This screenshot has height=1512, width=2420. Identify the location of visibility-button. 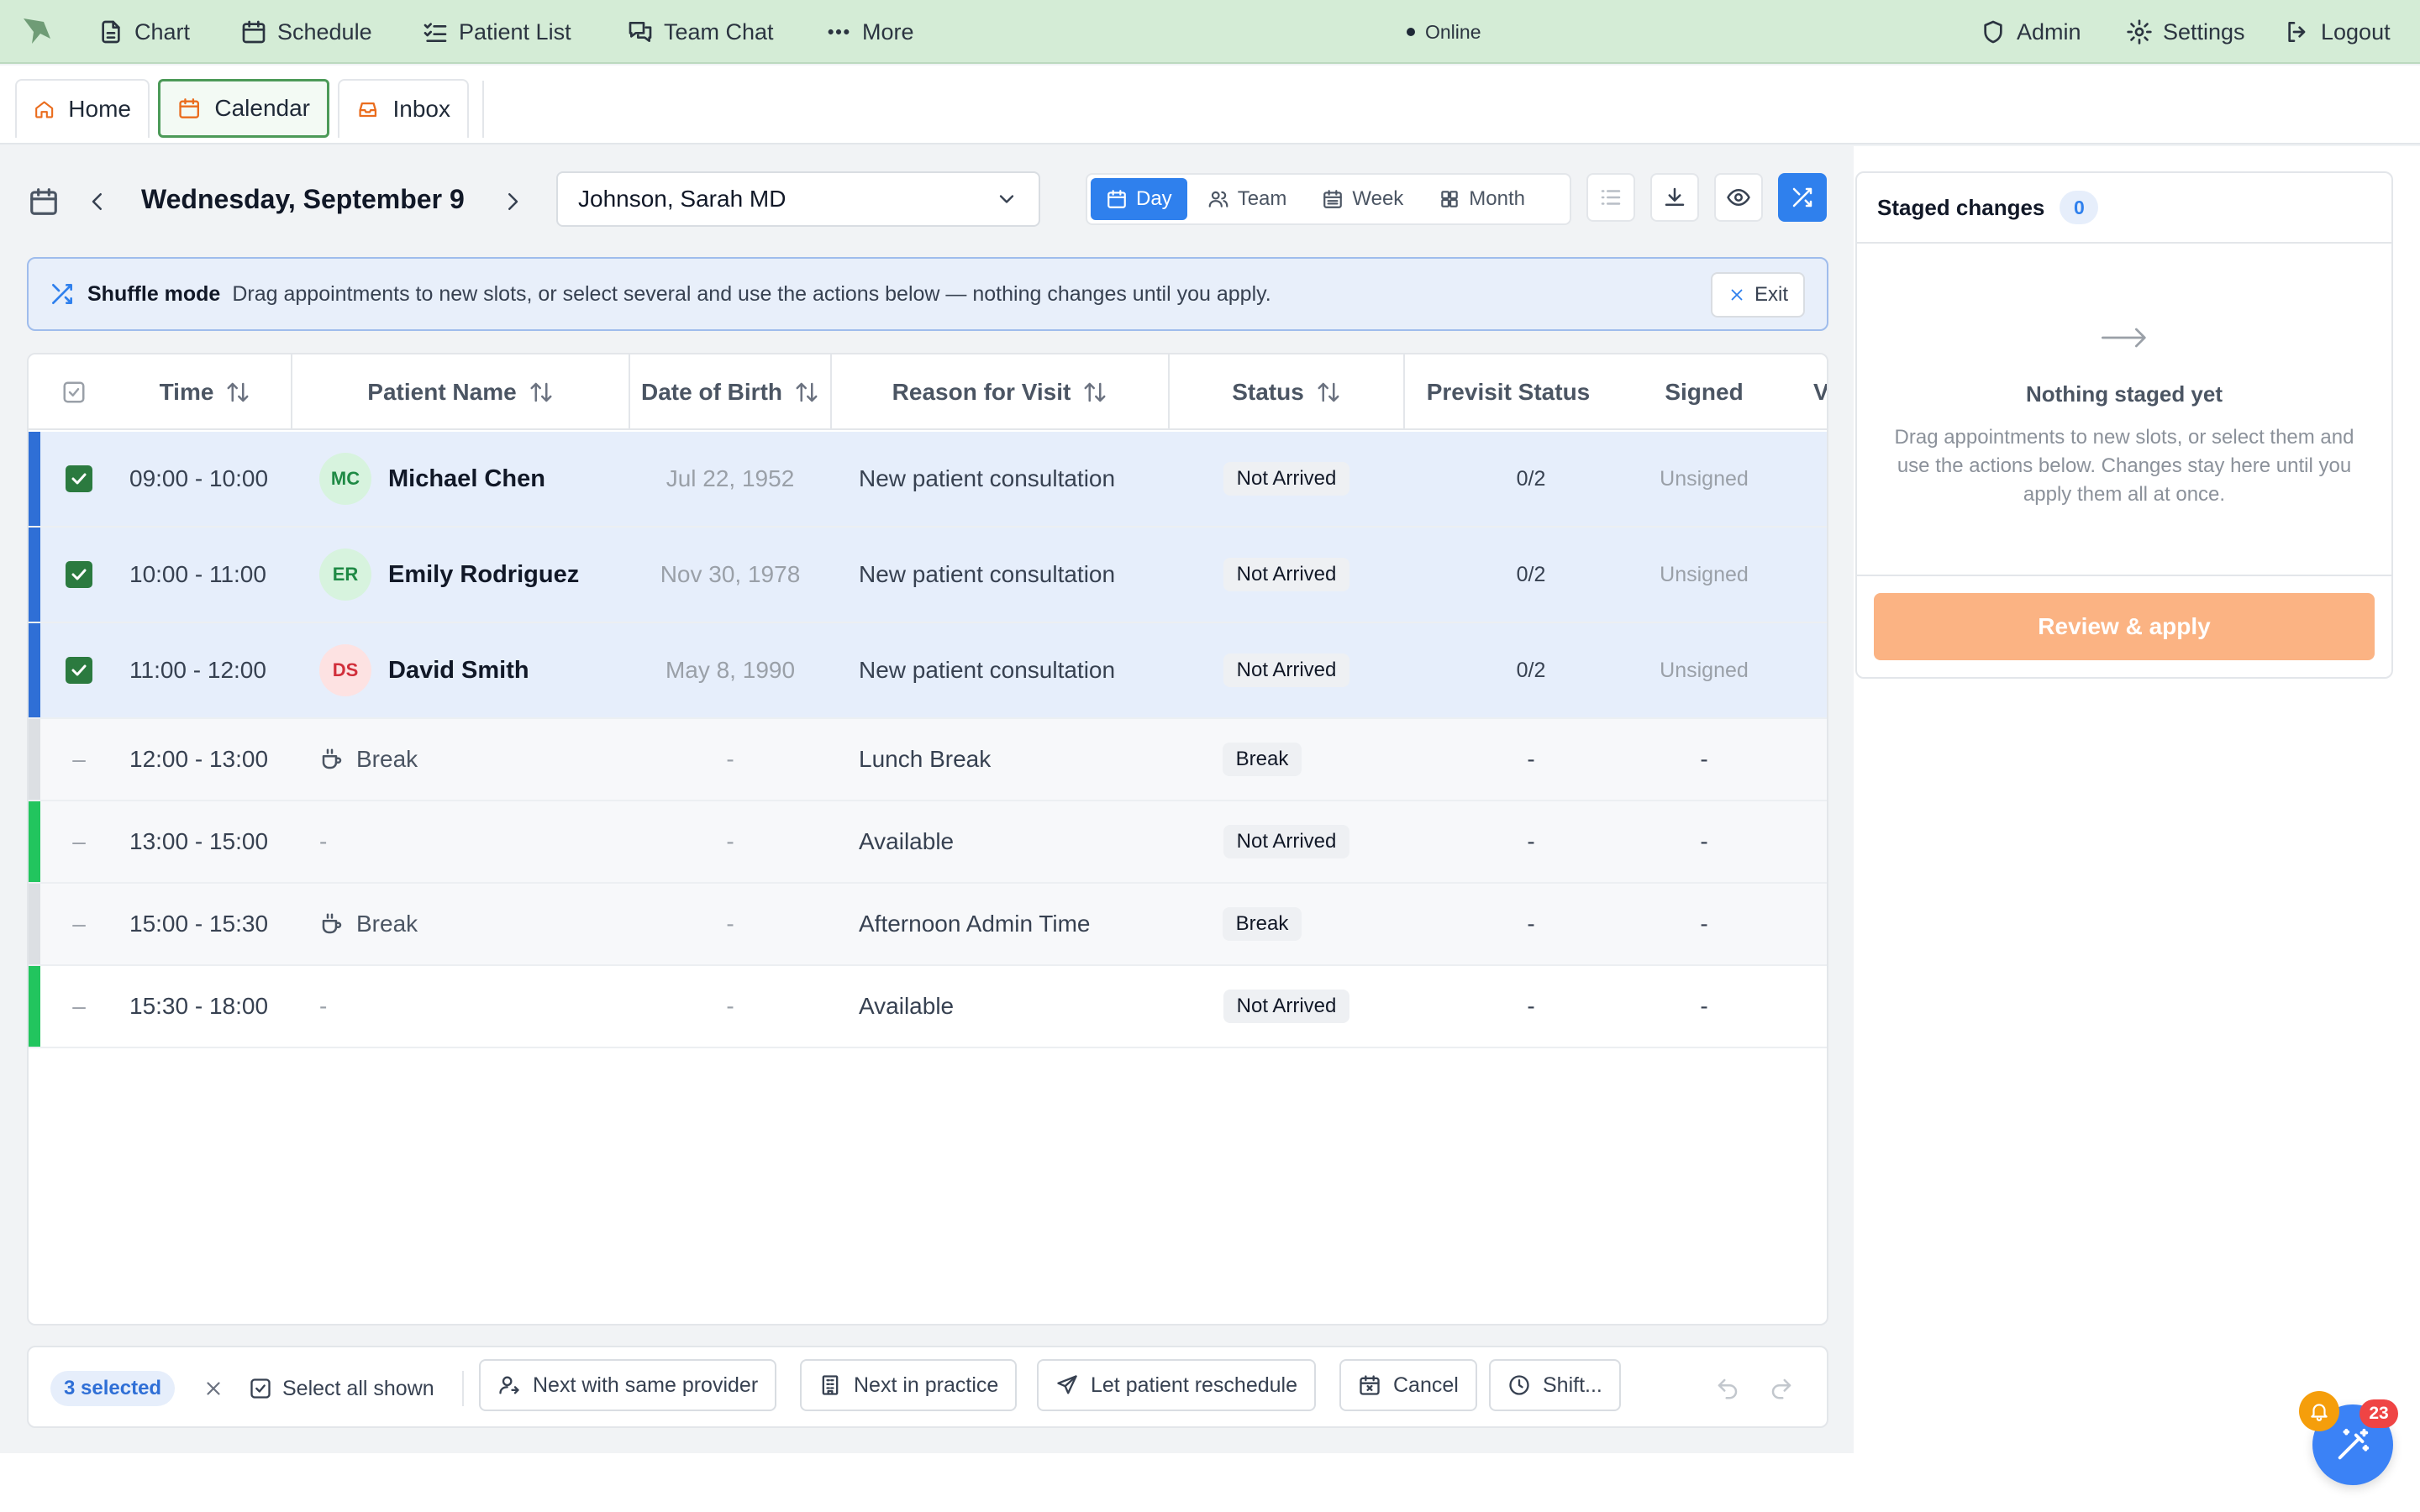
(1739, 197).